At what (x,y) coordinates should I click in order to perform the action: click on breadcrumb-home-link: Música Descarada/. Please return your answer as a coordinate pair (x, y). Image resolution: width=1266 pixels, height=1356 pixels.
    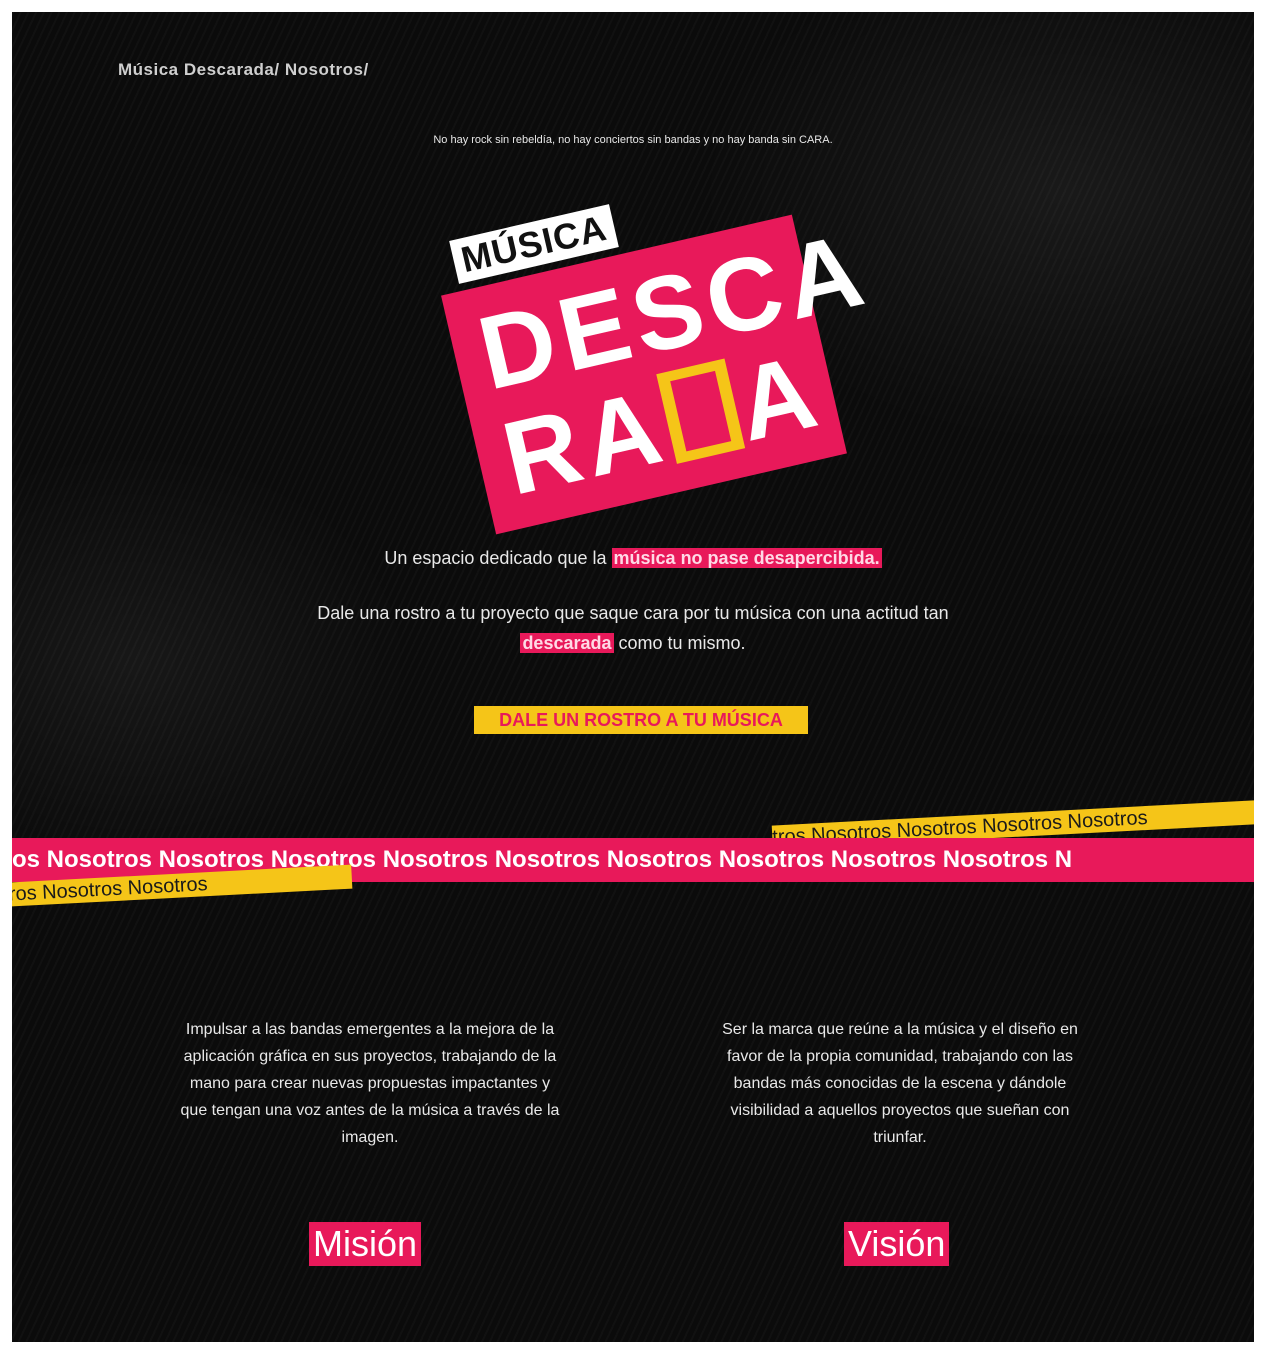
    Looking at the image, I should click on (199, 69).